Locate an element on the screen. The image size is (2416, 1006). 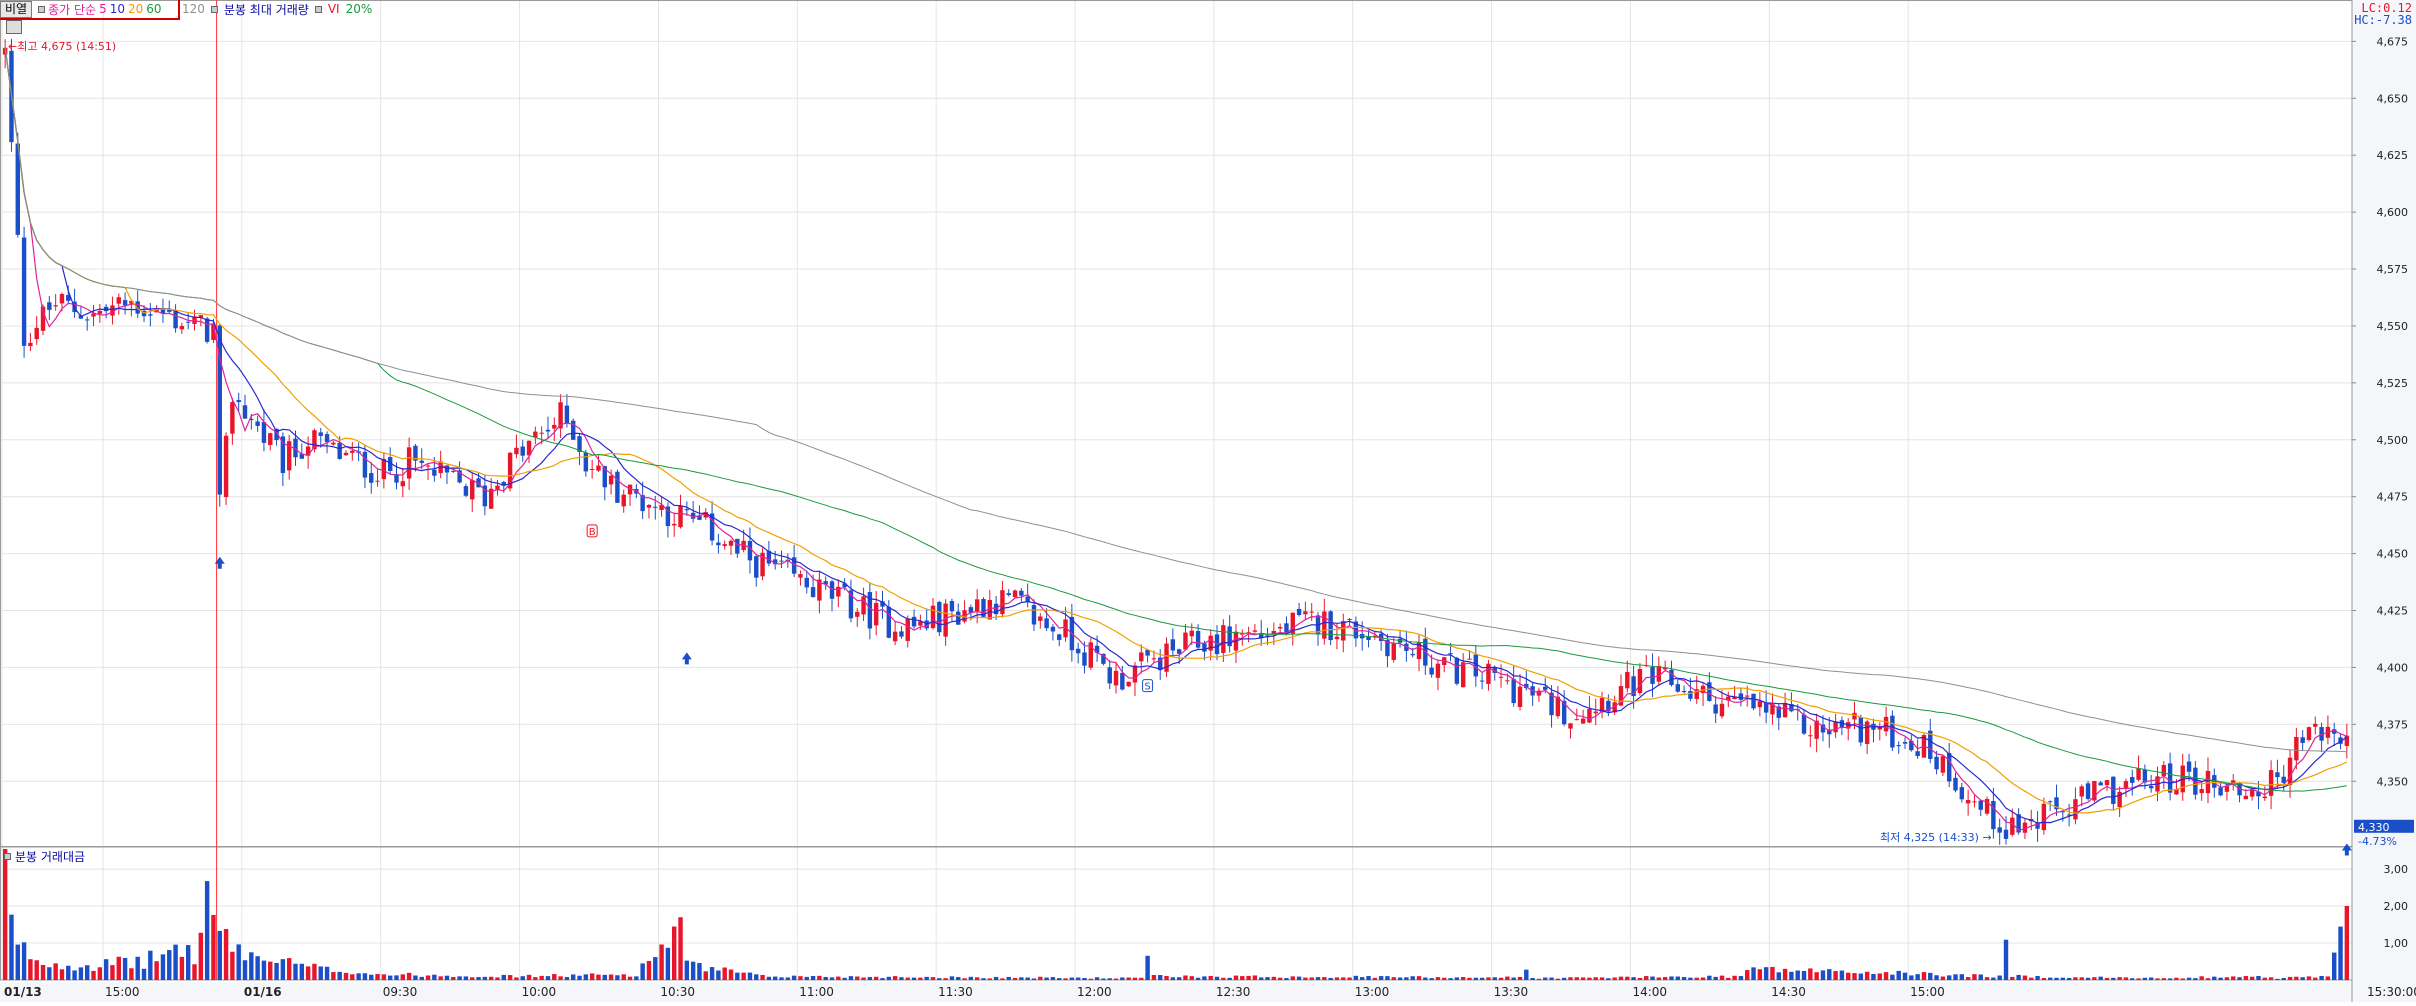
time-tick-label: 11:00 is located at coordinates (816, 992).